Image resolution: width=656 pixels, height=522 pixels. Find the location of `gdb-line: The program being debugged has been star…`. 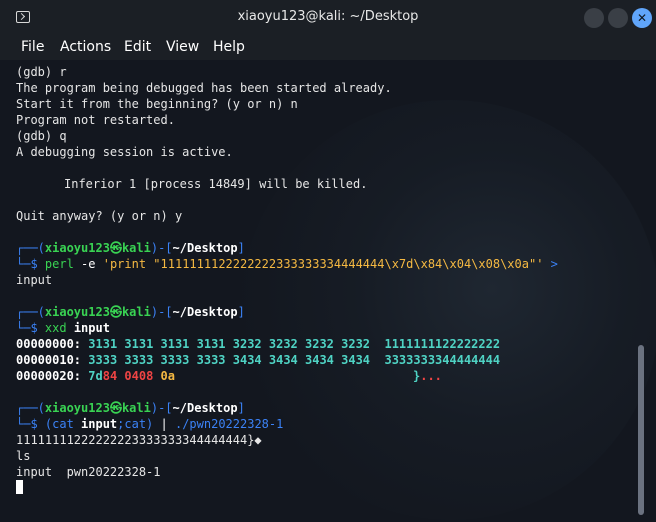

gdb-line: The program being debugged has been star… is located at coordinates (204, 88).